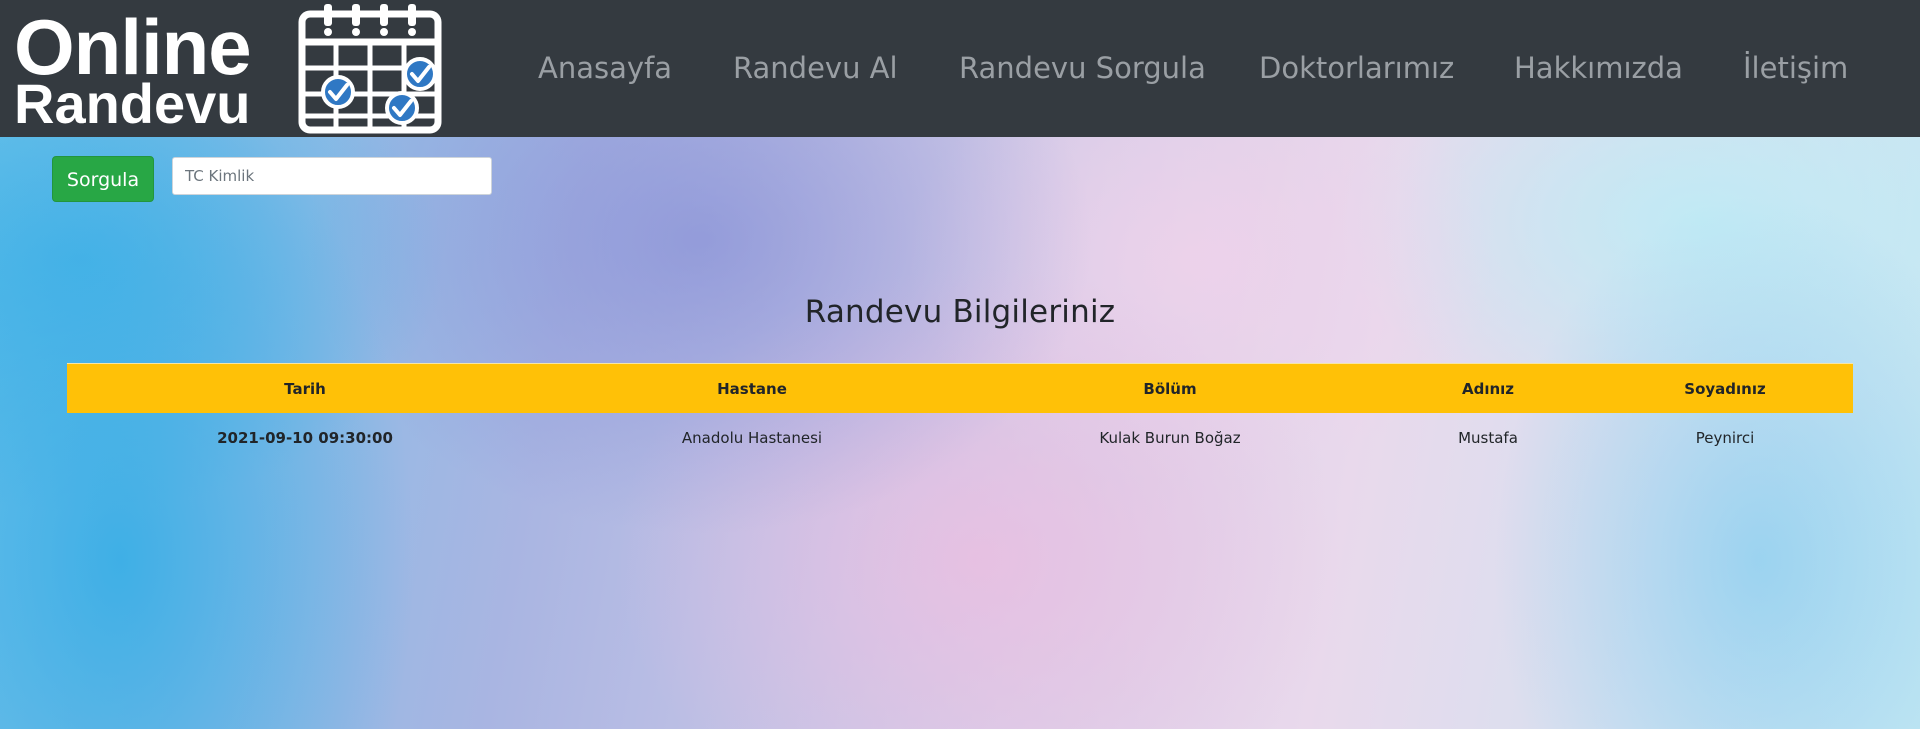 The width and height of the screenshot is (1920, 729). Describe the element at coordinates (752, 438) in the screenshot. I see `cell-hospital: Anadolu Hastanesi` at that location.